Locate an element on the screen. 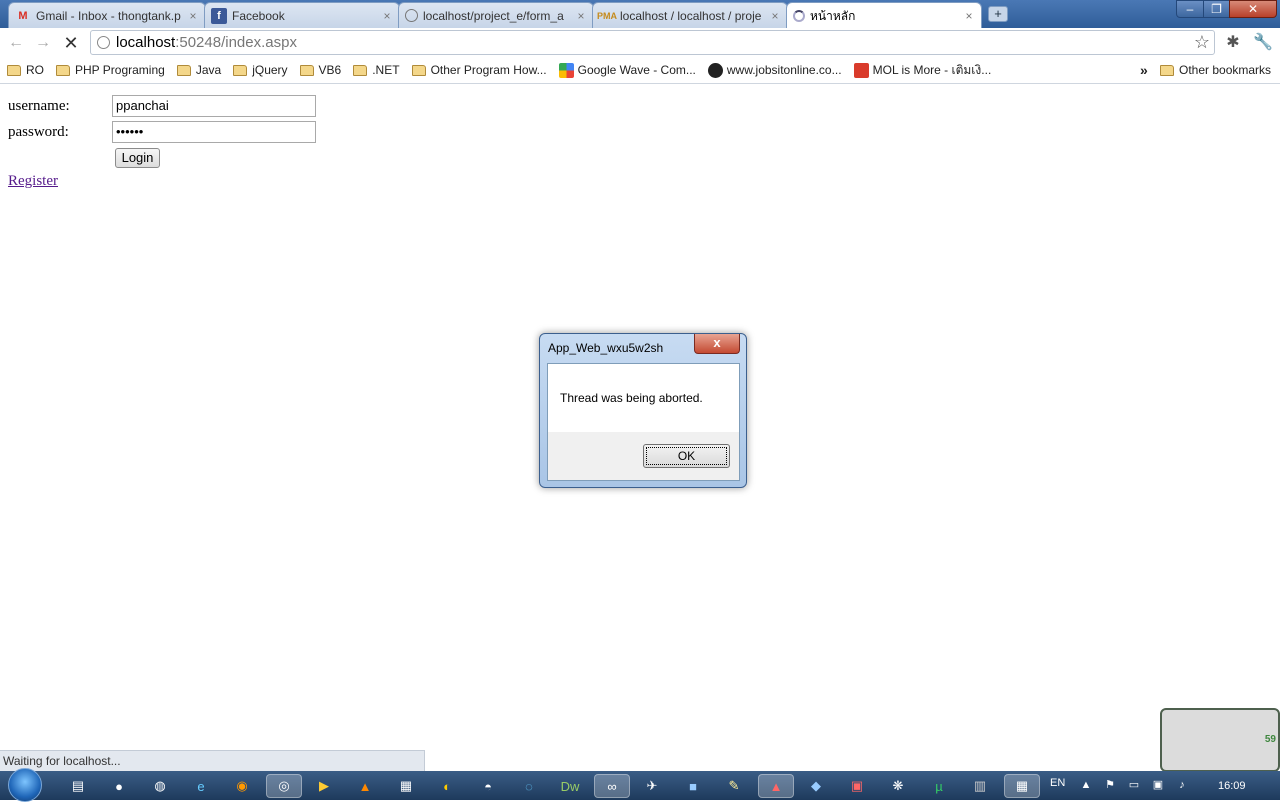  app-icon: ◌ is located at coordinates (529, 786).